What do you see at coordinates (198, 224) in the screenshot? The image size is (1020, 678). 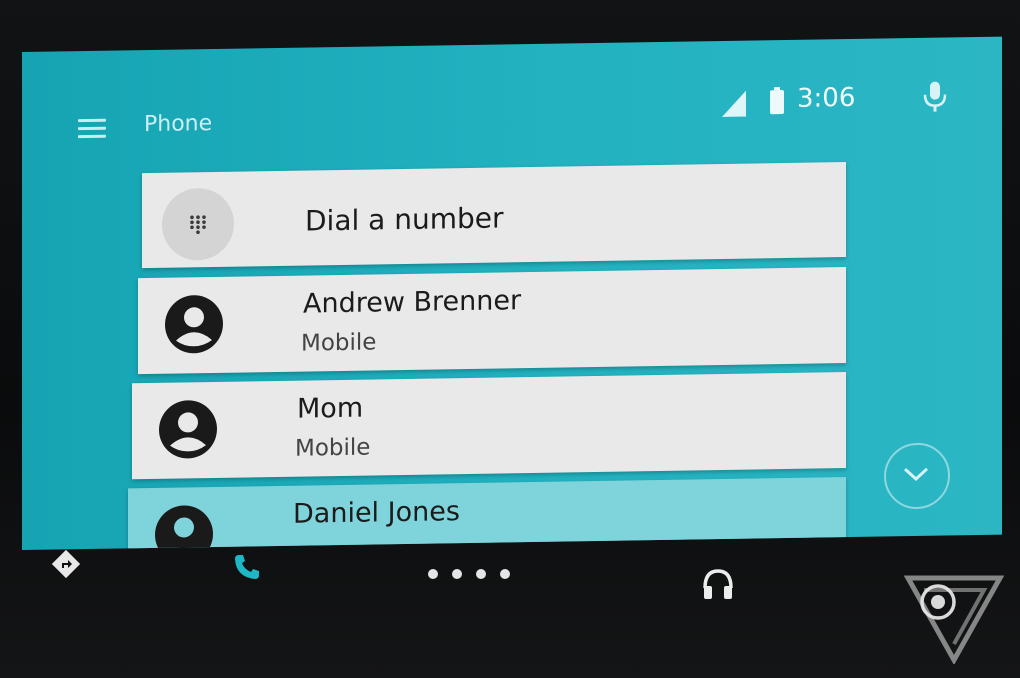 I see `dialpad-icon` at bounding box center [198, 224].